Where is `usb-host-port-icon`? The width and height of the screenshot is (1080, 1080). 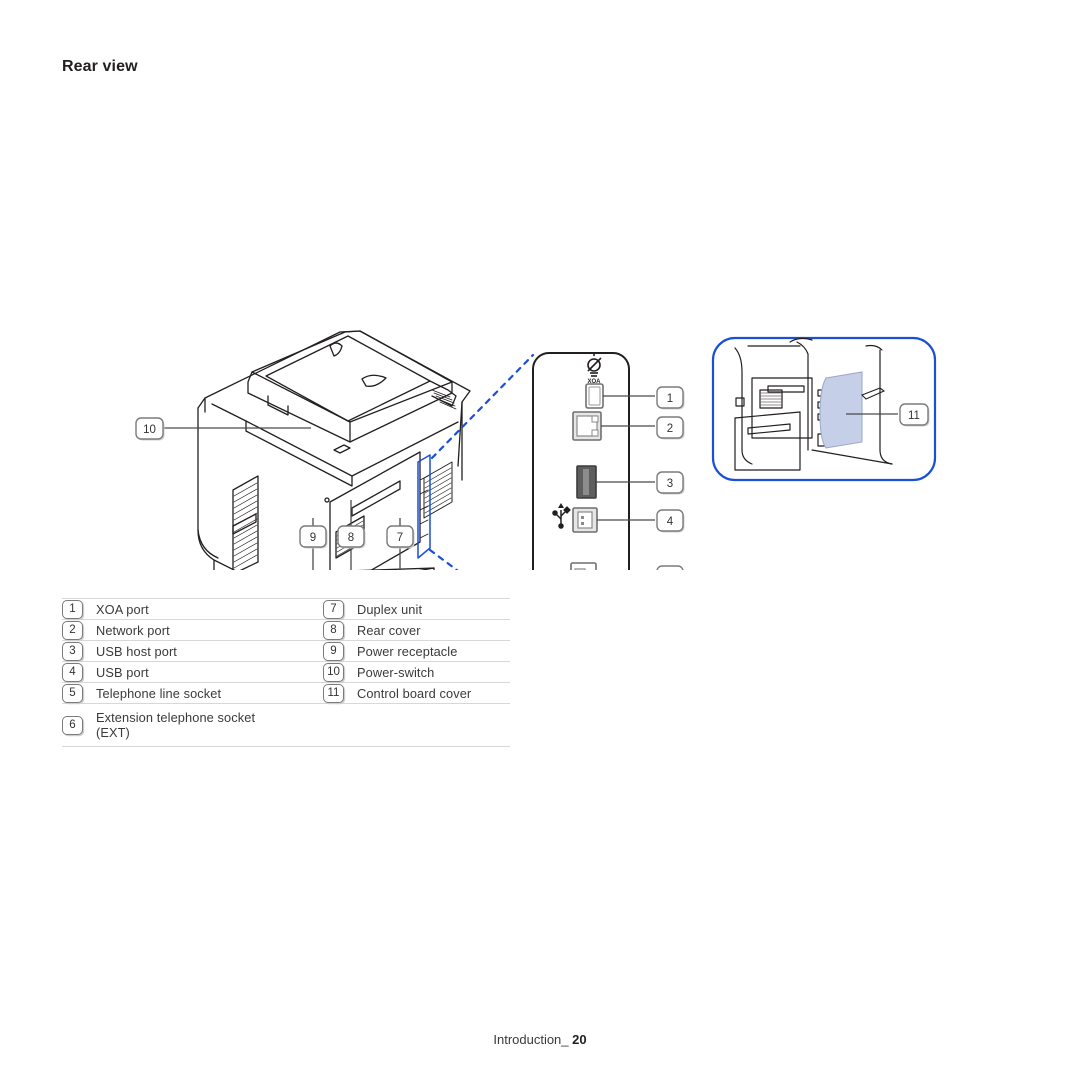 usb-host-port-icon is located at coordinates (586, 482).